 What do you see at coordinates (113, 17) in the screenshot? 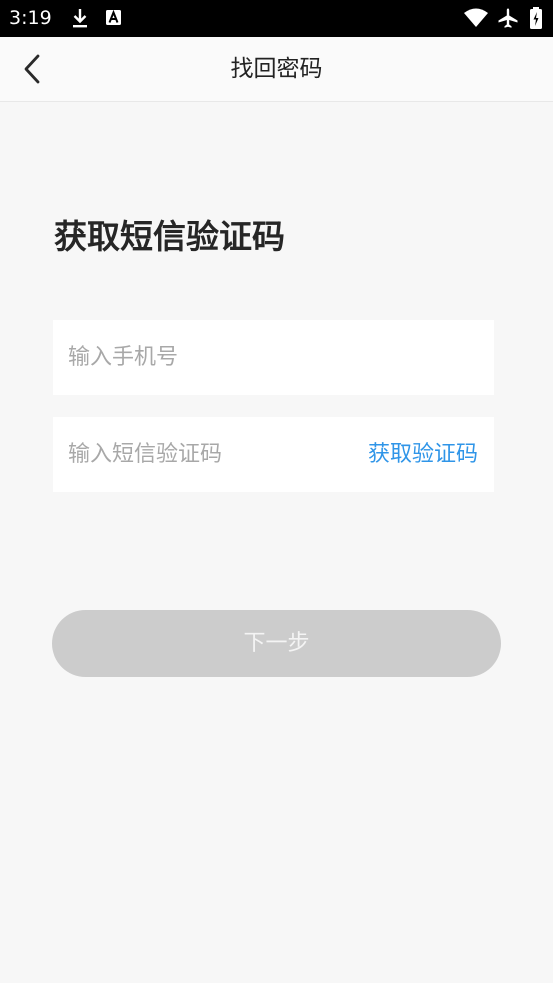
I see `a-notification-icon` at bounding box center [113, 17].